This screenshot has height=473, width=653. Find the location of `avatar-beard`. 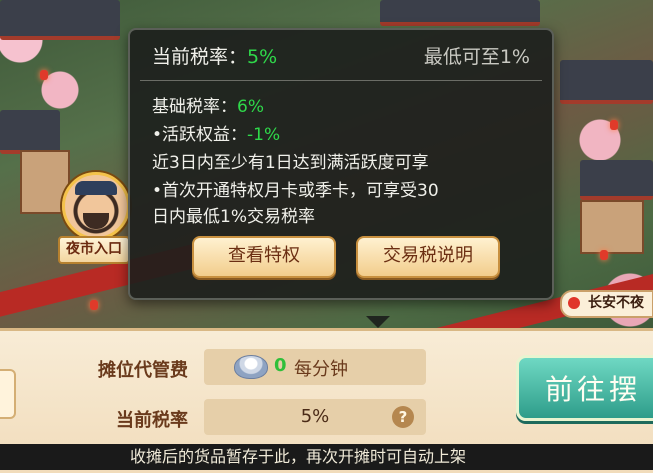

avatar-beard is located at coordinates (96, 221).